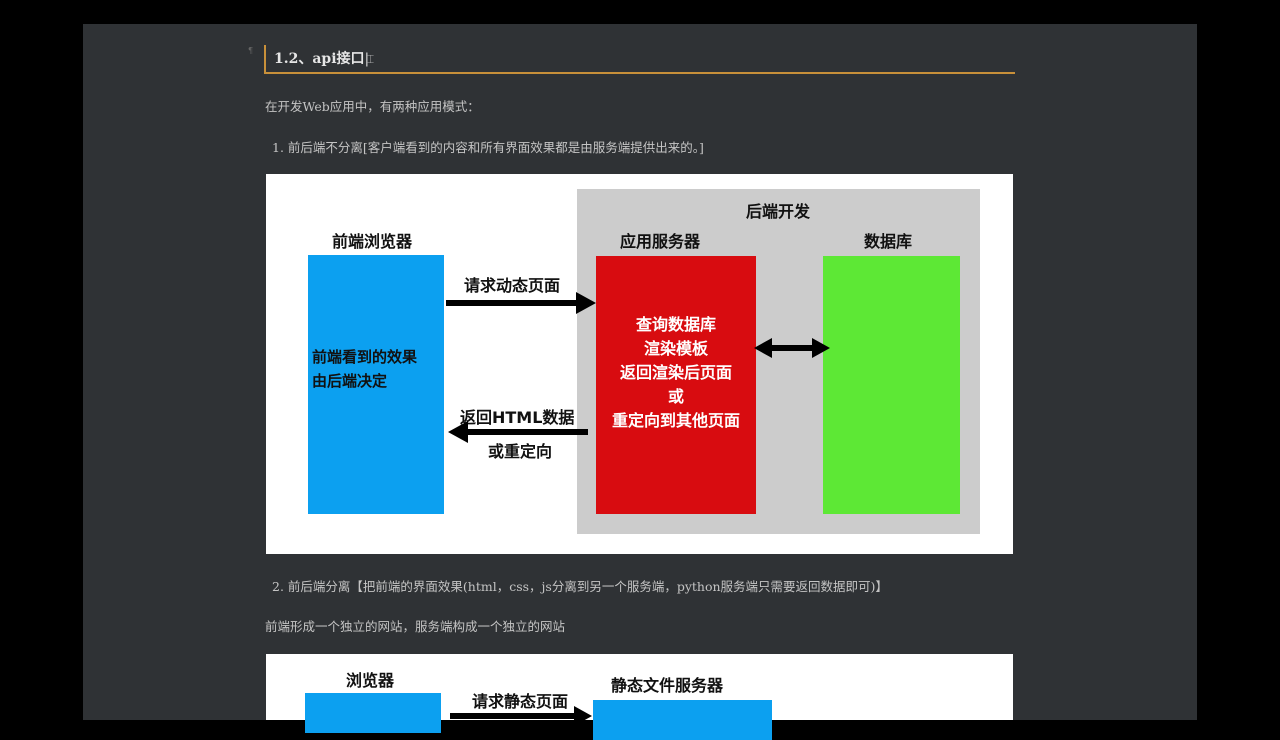 The image size is (1280, 740). I want to click on app-server-block: 查询数据库 渲染模板 返回渲染后页面 或 重定向到其他页面, so click(676, 385).